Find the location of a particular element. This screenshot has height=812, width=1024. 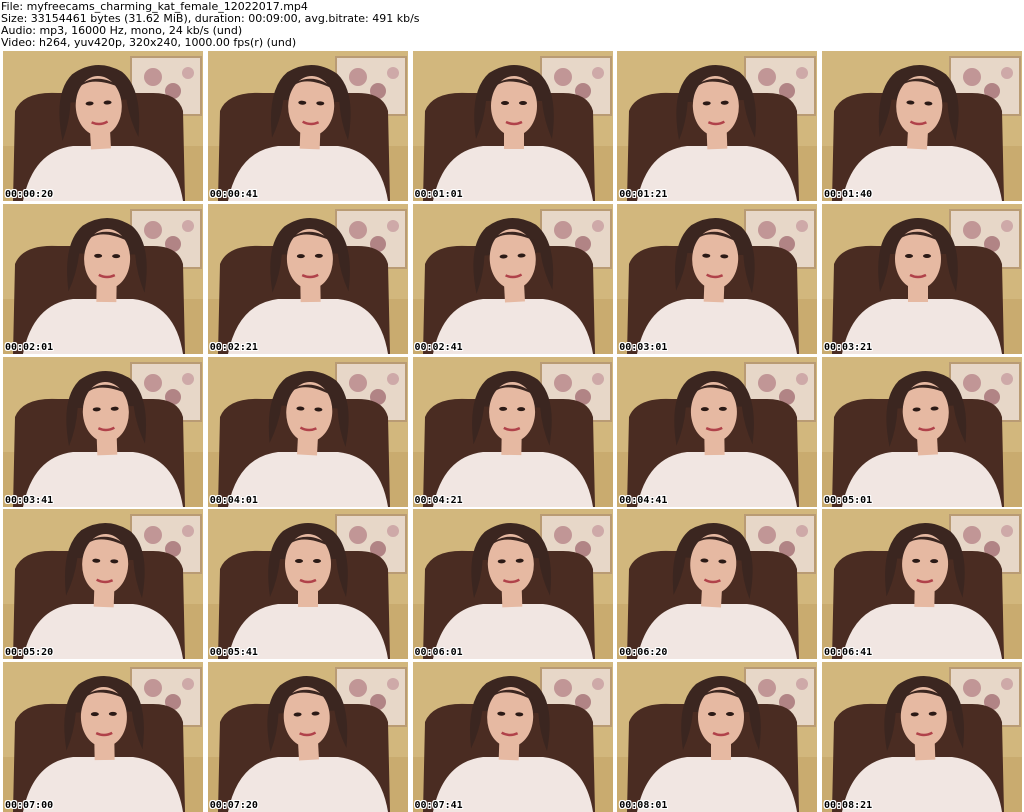

thumbnail-frame: 00:07:41 is located at coordinates (512, 737).